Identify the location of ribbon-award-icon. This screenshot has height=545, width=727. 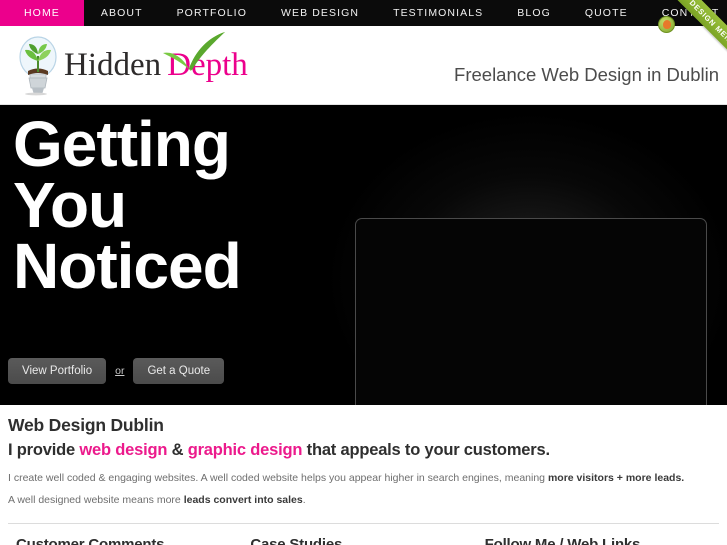
(666, 24).